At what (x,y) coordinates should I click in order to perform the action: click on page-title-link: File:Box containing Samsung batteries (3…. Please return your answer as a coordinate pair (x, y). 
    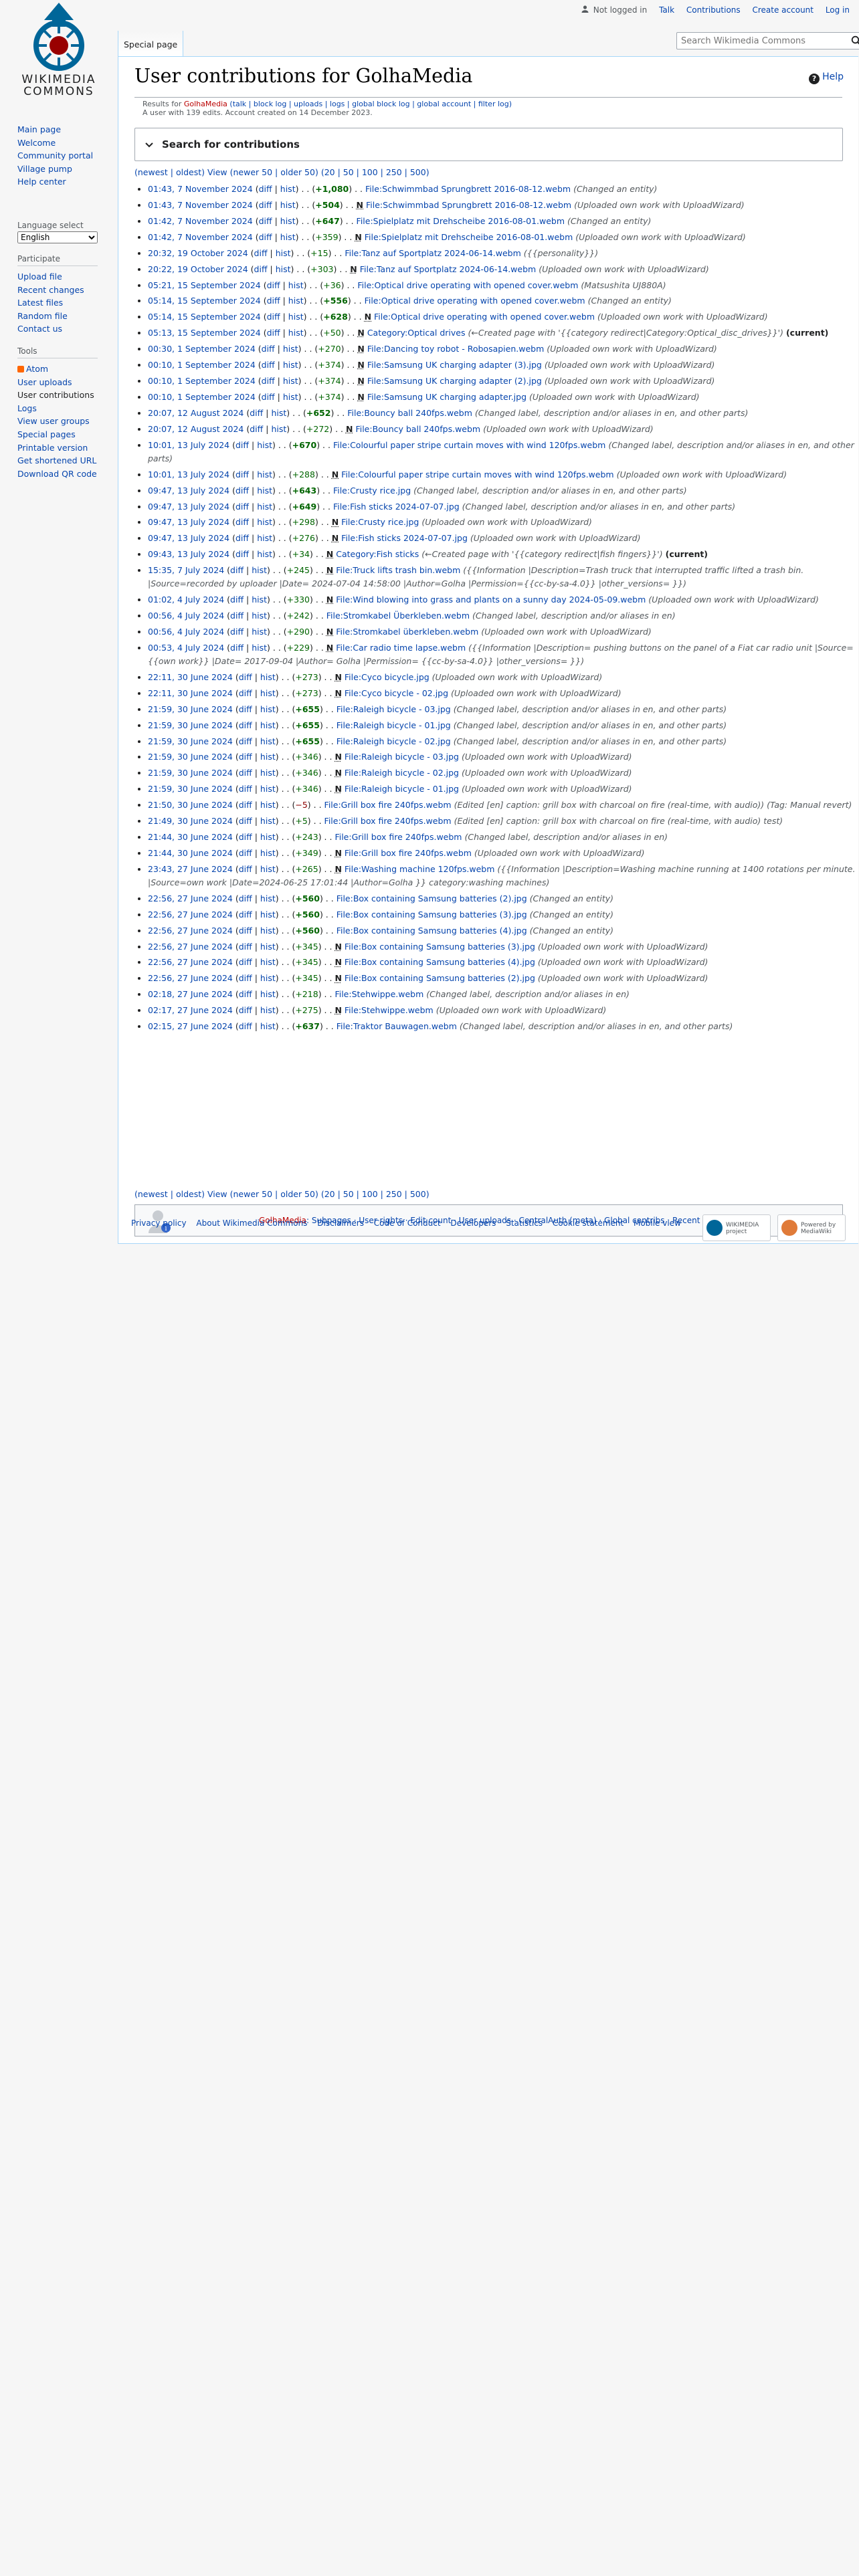
    Looking at the image, I should click on (440, 947).